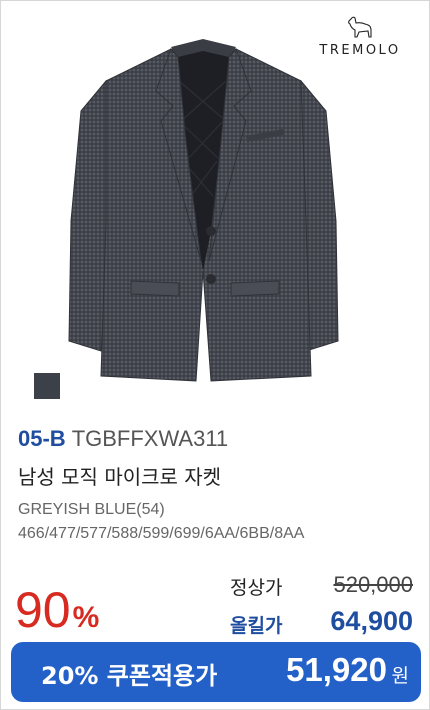 Image resolution: width=430 pixels, height=710 pixels. I want to click on product-code: 05-B TGBFFXWA311, so click(123, 439).